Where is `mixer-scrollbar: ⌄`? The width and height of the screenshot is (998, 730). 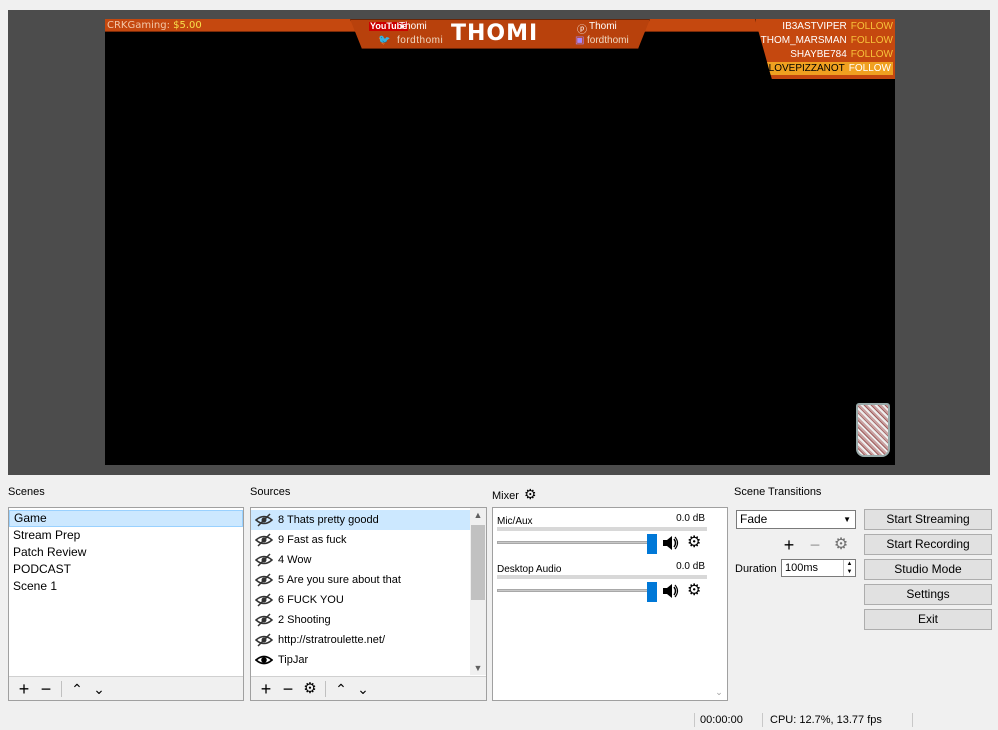 mixer-scrollbar: ⌄ is located at coordinates (719, 604).